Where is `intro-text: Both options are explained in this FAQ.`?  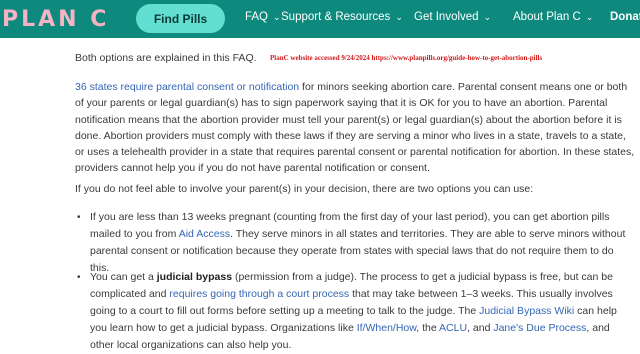 intro-text: Both options are explained in this FAQ. is located at coordinates (166, 58).